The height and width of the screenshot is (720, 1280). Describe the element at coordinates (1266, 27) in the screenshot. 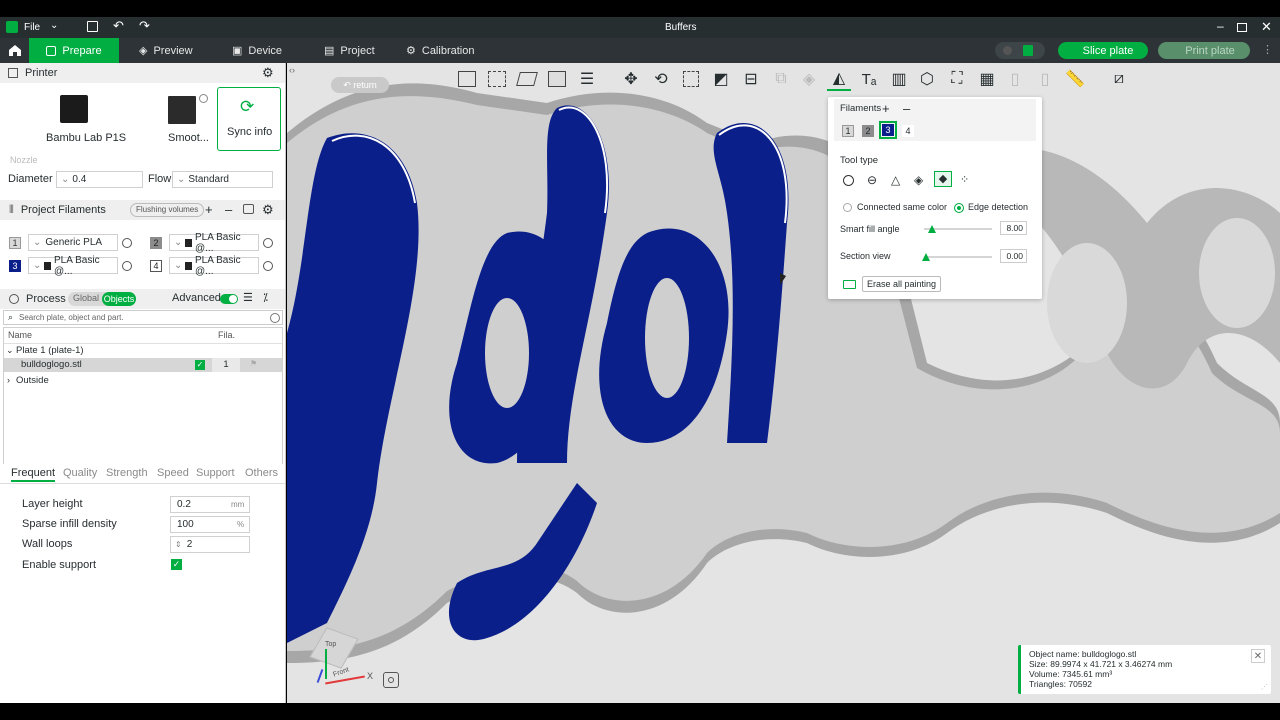

I see `close-icon: ✕` at that location.